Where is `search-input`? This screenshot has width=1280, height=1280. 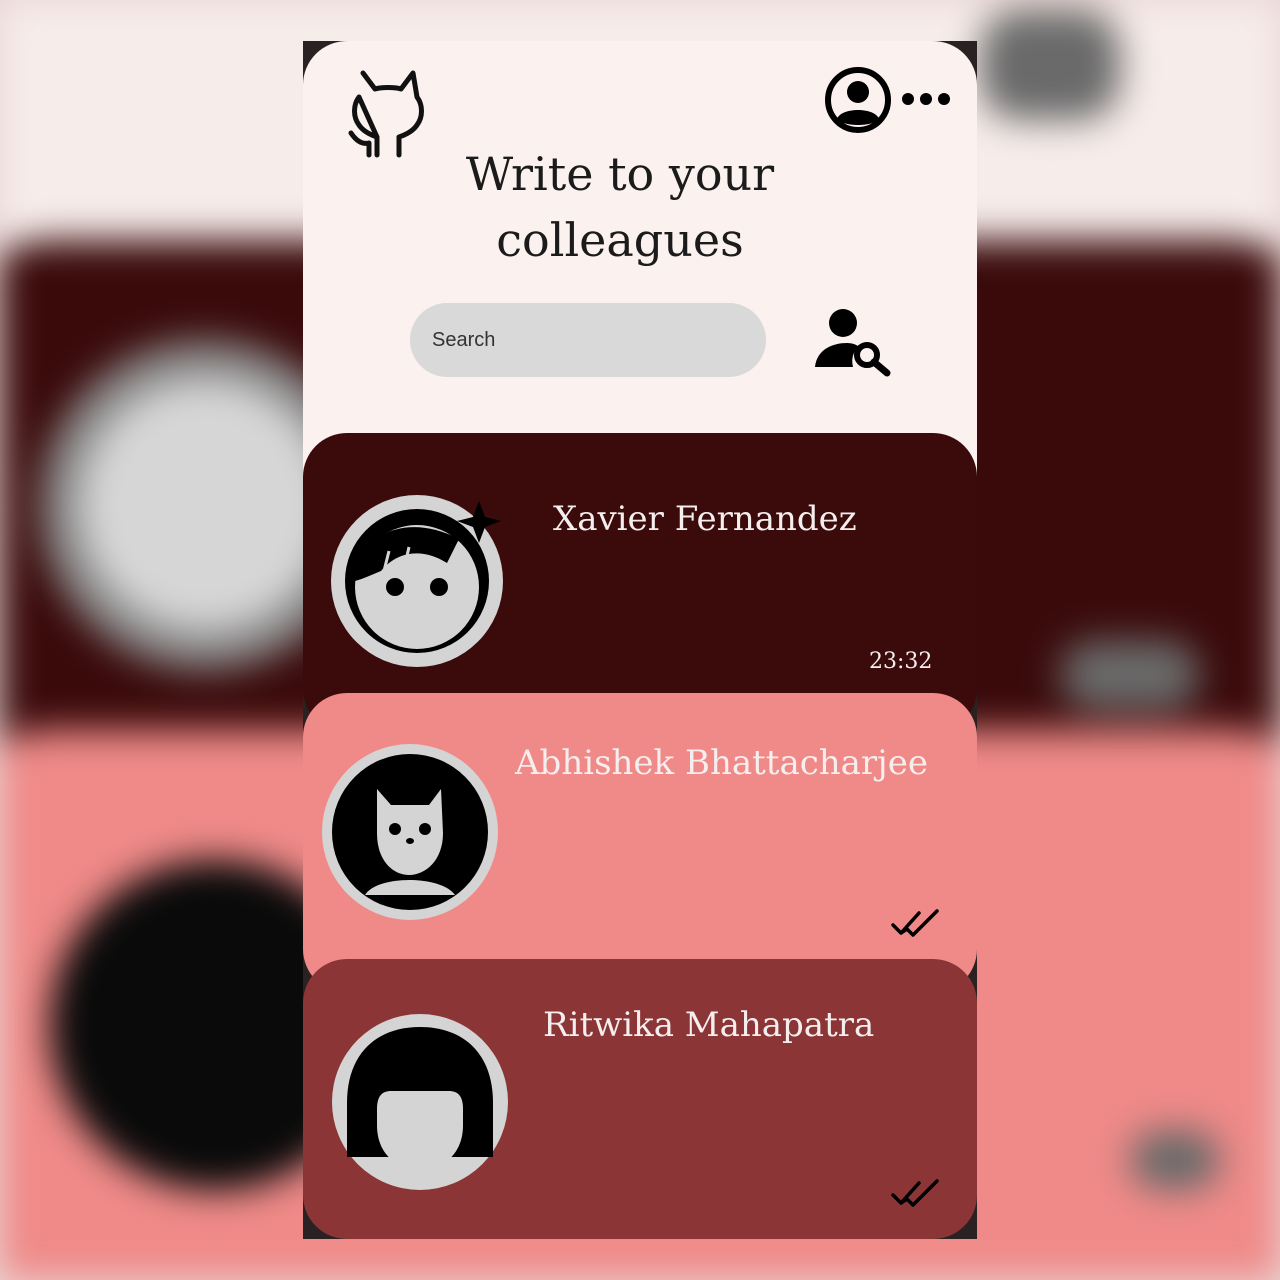 search-input is located at coordinates (588, 340).